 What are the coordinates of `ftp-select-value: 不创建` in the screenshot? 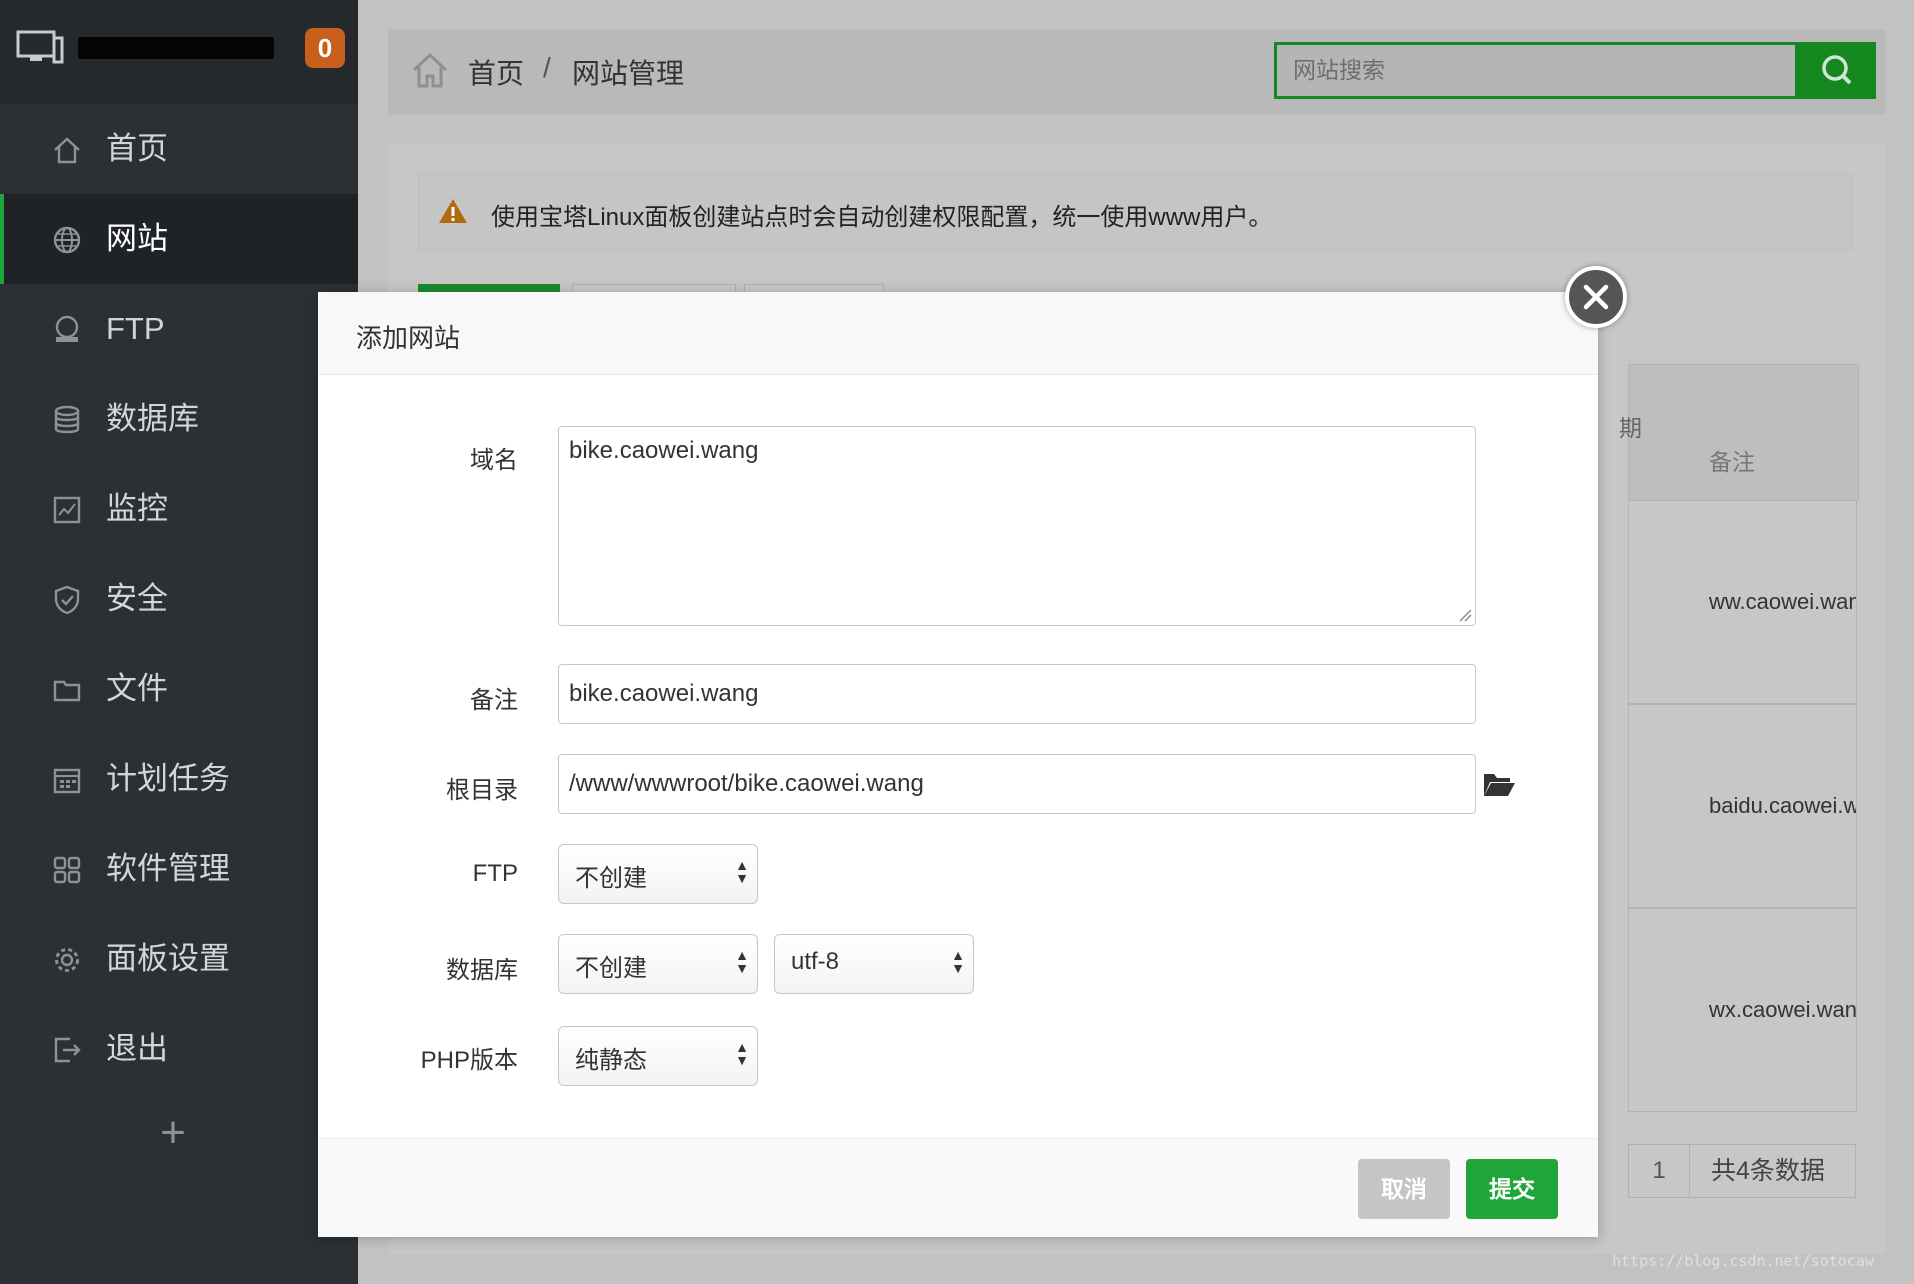 It's located at (611, 878).